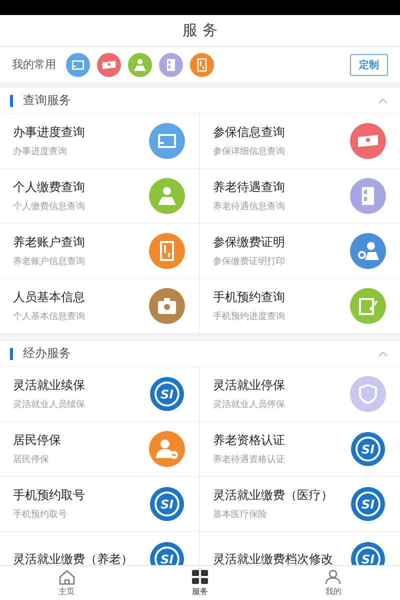 The height and width of the screenshot is (600, 400). What do you see at coordinates (100, 394) in the screenshot?
I see `service-item: 灵活就业续保 灵活就业人员续保 SI` at bounding box center [100, 394].